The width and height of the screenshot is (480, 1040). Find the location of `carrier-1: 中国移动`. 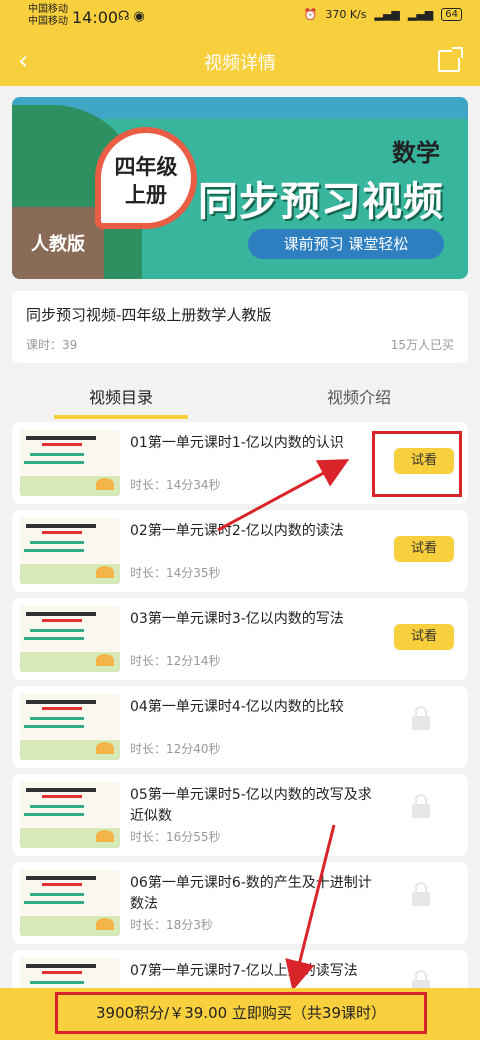

carrier-1: 中国移动 is located at coordinates (48, 9).